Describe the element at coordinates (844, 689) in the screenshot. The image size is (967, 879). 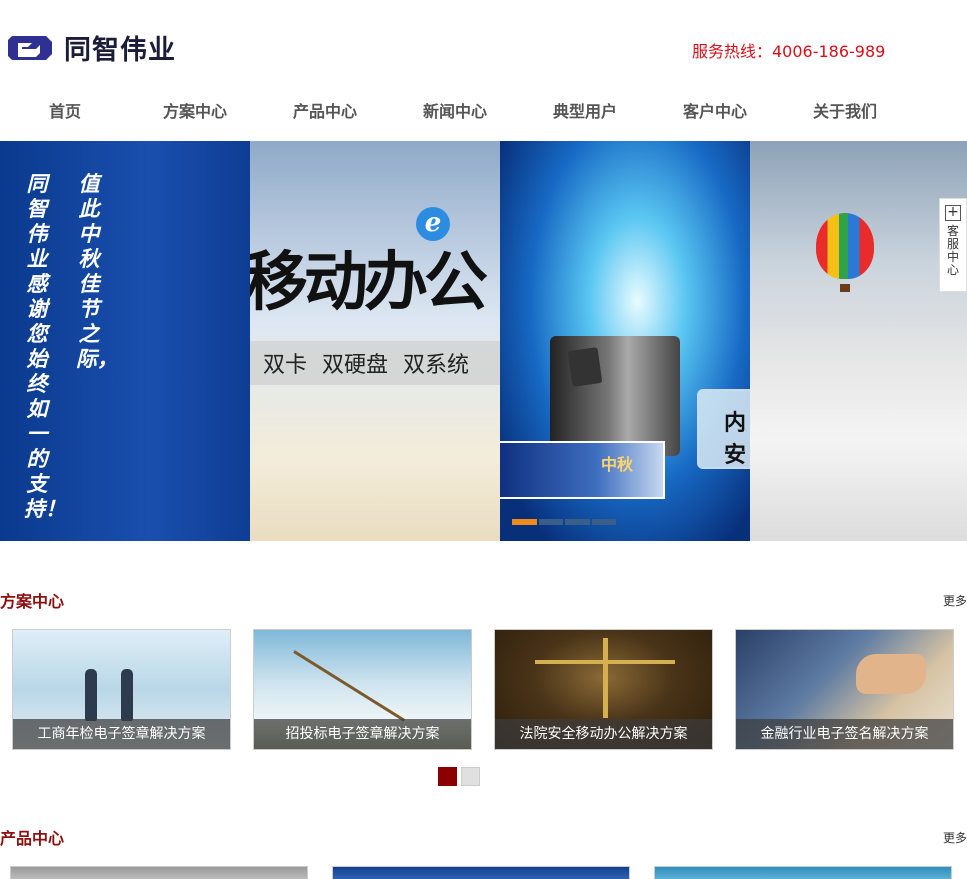
I see `solution-card: 金融行业电子签名解决方案` at that location.